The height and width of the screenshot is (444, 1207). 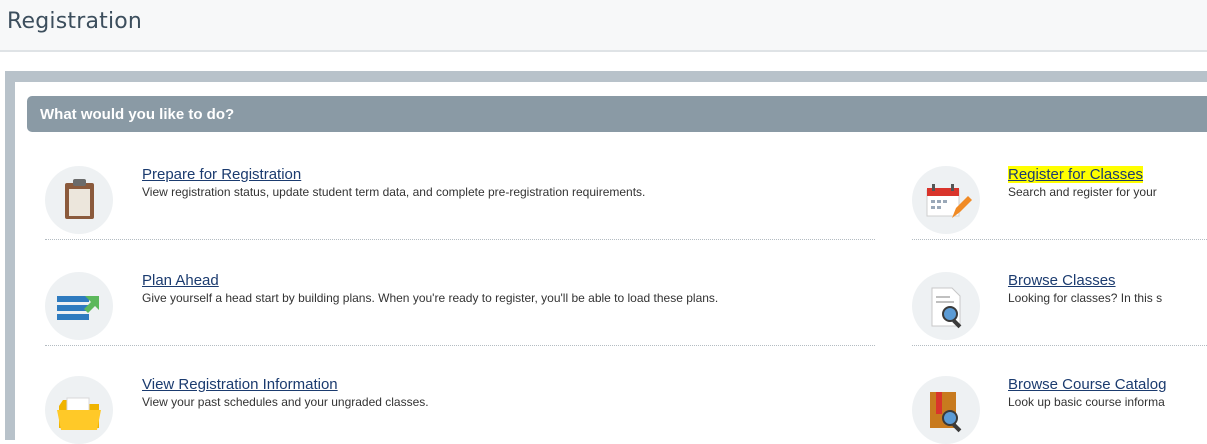 I want to click on clipboard-icon, so click(x=79, y=200).